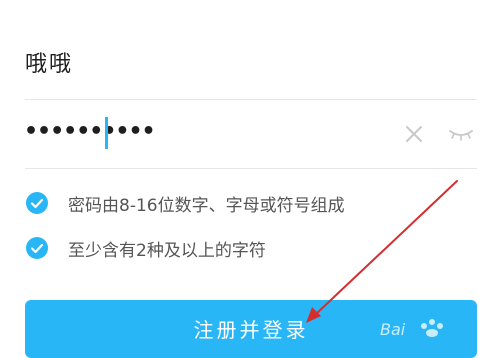 The height and width of the screenshot is (358, 500). Describe the element at coordinates (206, 205) in the screenshot. I see `rule-text: 密码由8-16位数字、字母或符号组成` at that location.